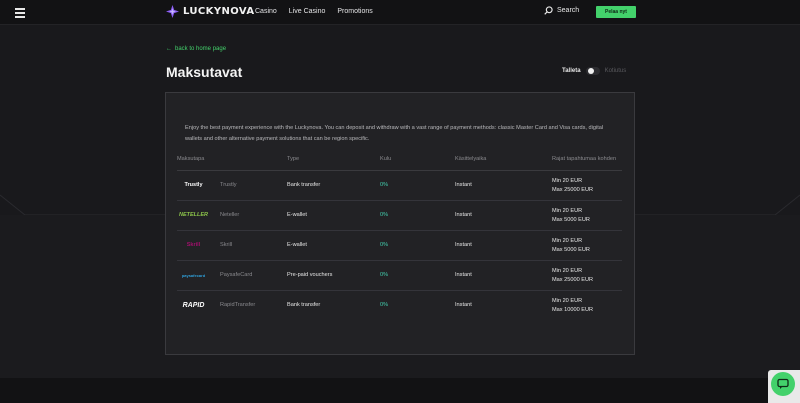 Image resolution: width=800 pixels, height=403 pixels. I want to click on star-logo-icon, so click(172, 11).